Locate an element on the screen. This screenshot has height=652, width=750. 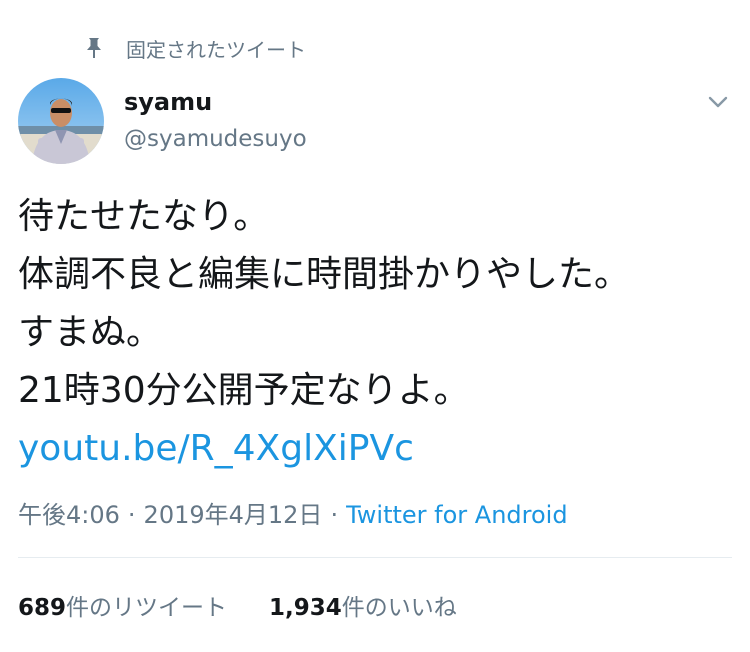
retweet-label: 件のリツイート is located at coordinates (147, 608).